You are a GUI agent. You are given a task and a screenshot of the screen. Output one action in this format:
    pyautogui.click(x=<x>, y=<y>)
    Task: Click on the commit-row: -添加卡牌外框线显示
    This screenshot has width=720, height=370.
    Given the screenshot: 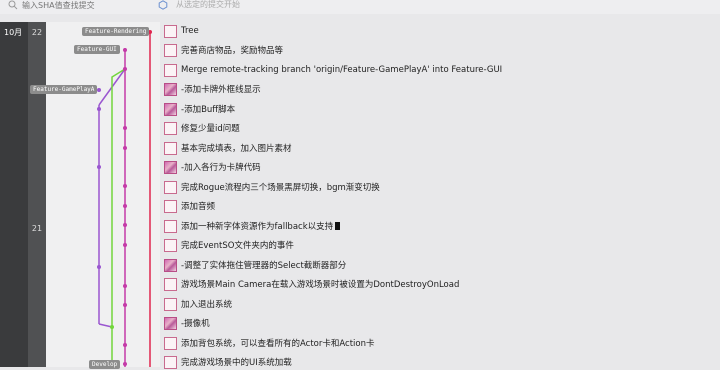 What is the action you would take?
    pyautogui.click(x=212, y=89)
    